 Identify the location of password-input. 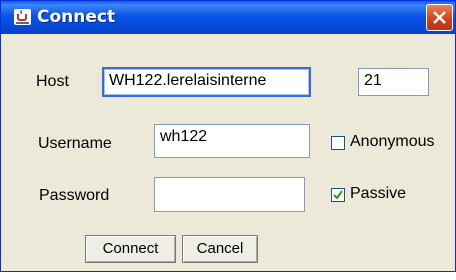
(229, 194).